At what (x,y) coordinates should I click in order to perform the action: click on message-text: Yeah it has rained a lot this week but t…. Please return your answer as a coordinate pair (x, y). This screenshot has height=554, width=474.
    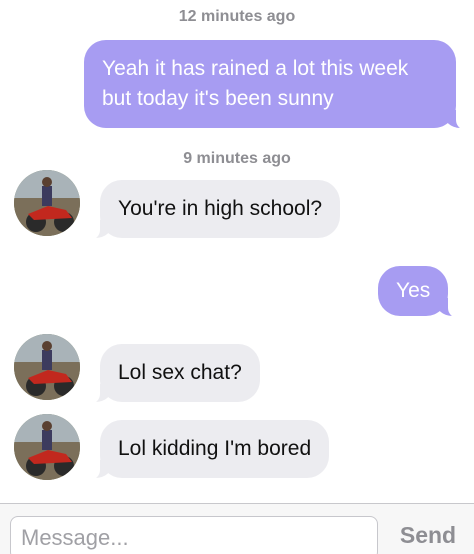
    Looking at the image, I should click on (255, 83).